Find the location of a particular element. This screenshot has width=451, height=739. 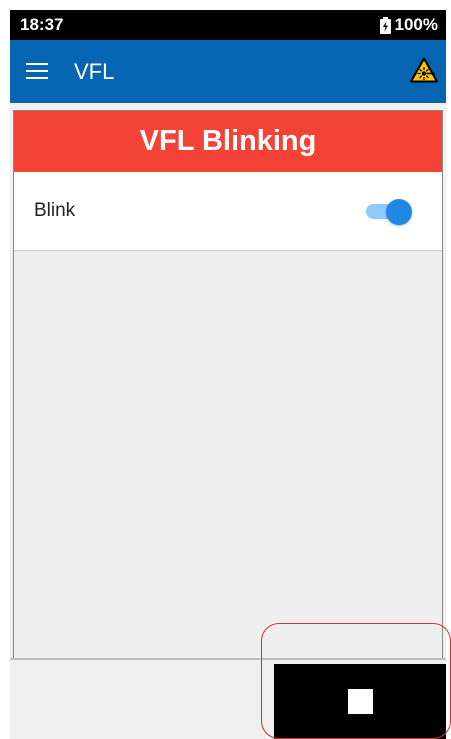

stop-icon is located at coordinates (360, 701).